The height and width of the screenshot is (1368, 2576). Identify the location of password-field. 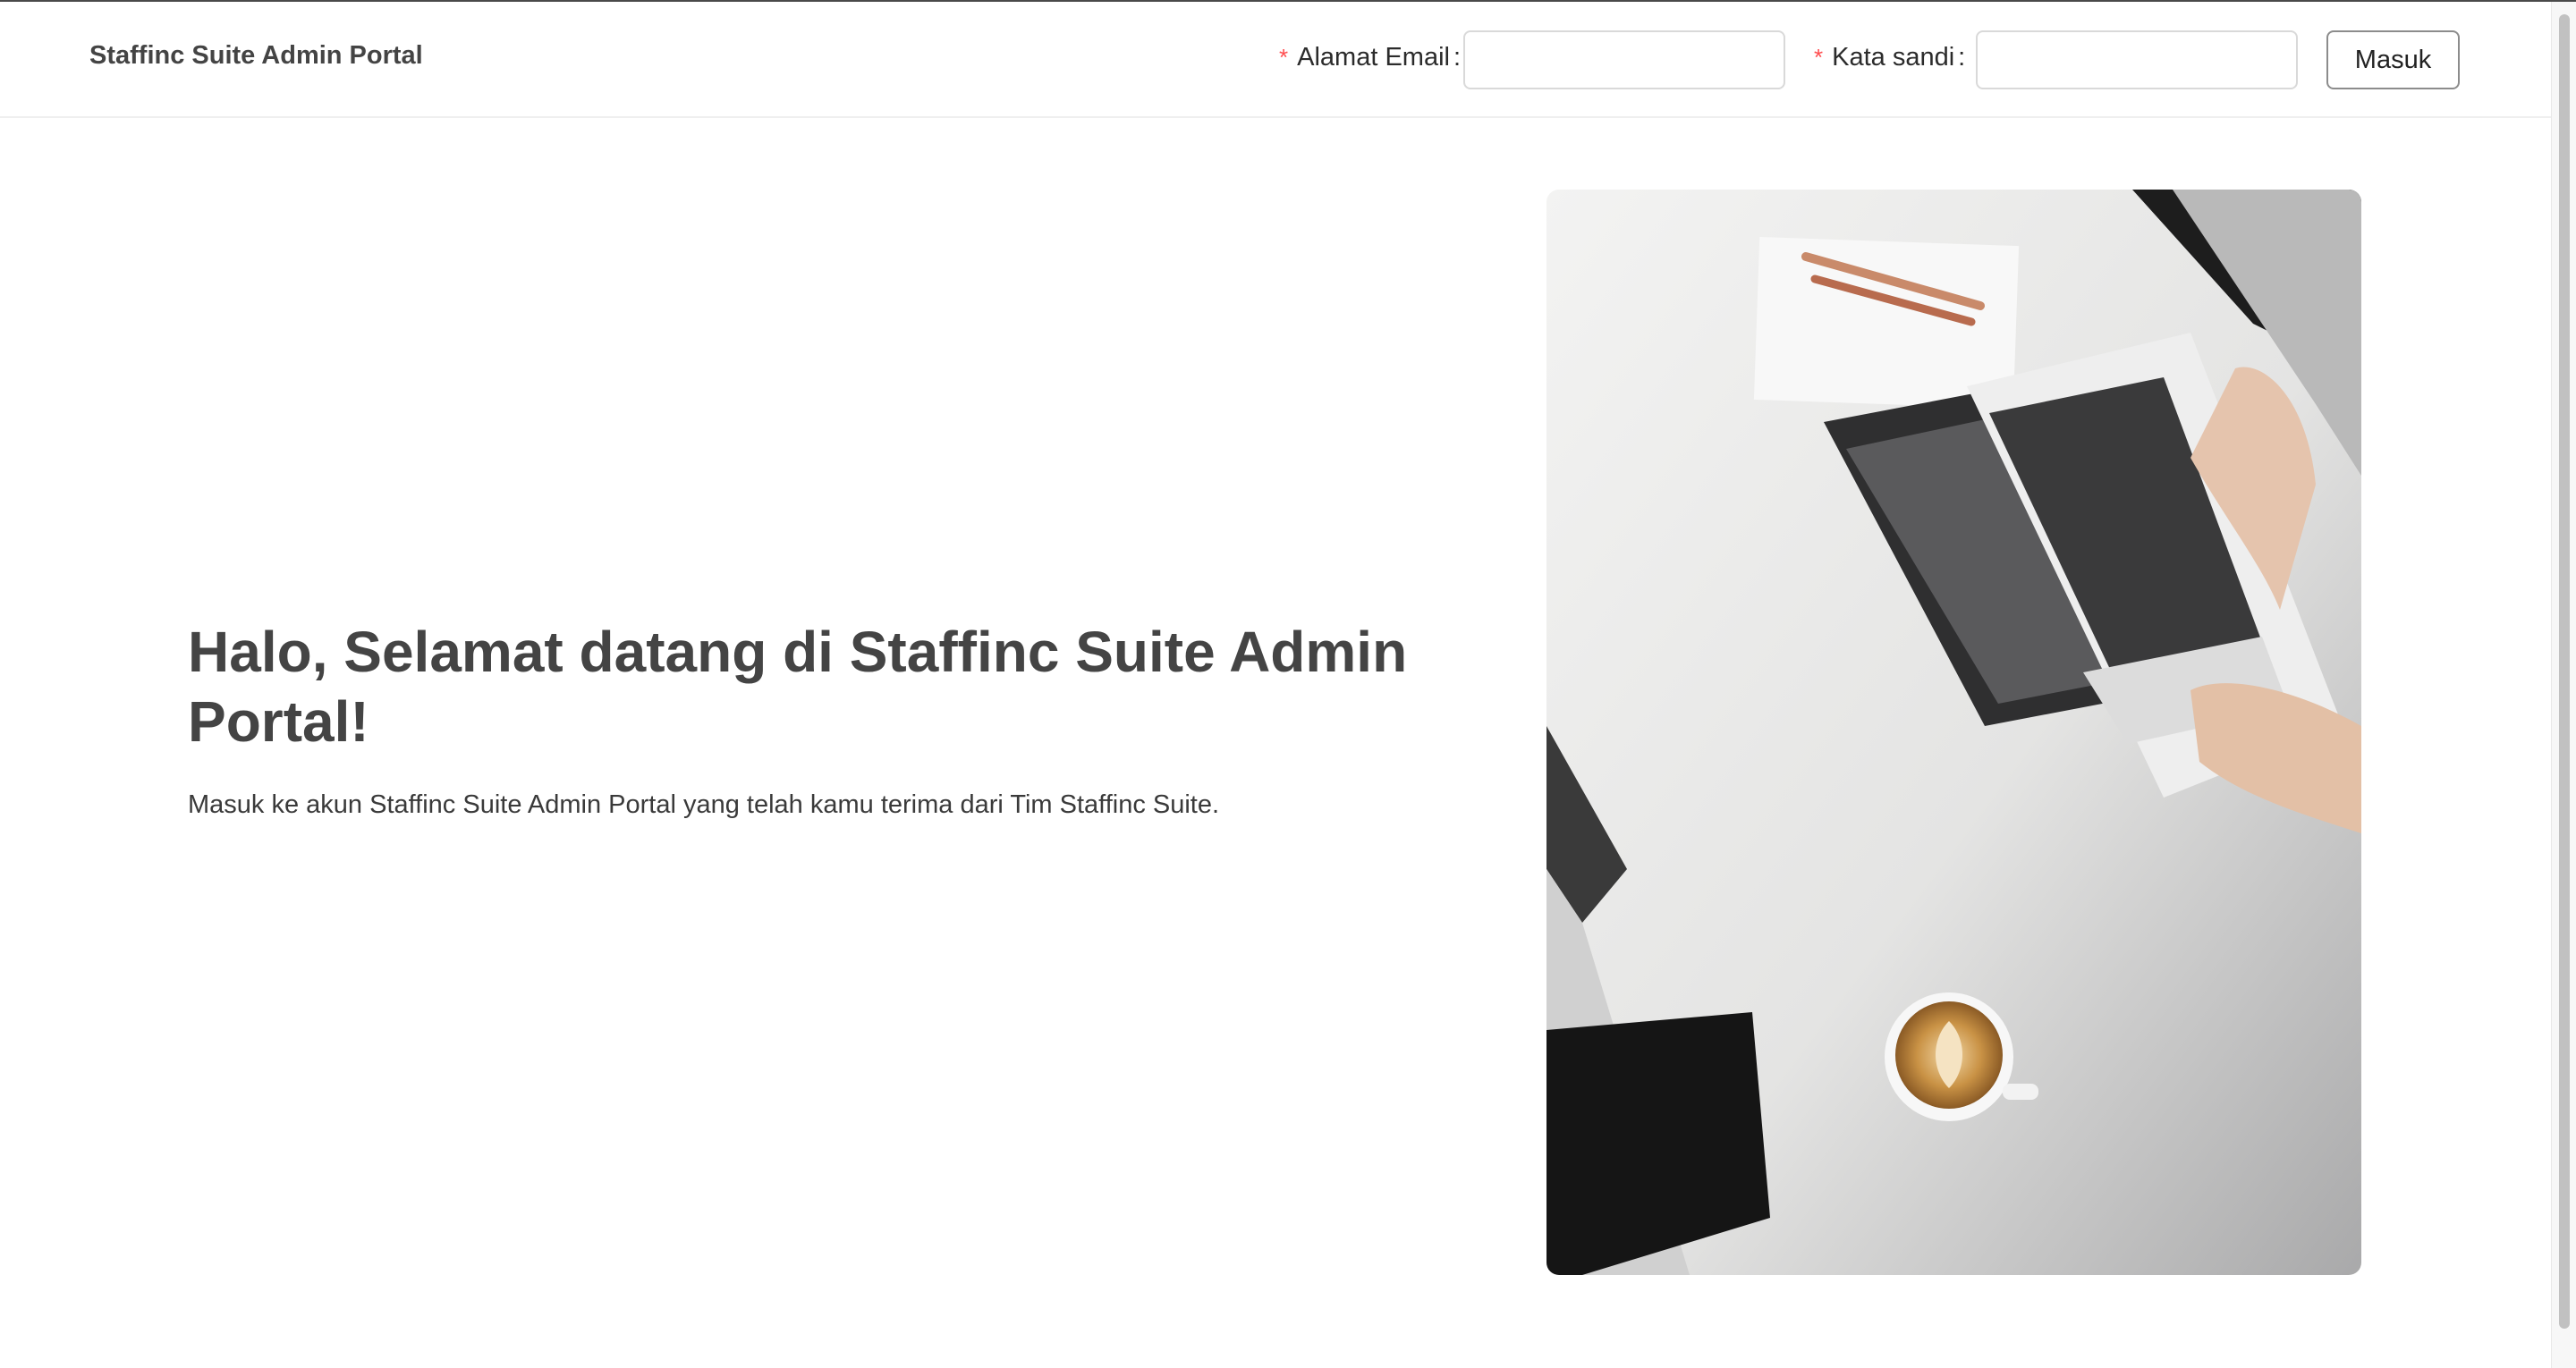
(2137, 59).